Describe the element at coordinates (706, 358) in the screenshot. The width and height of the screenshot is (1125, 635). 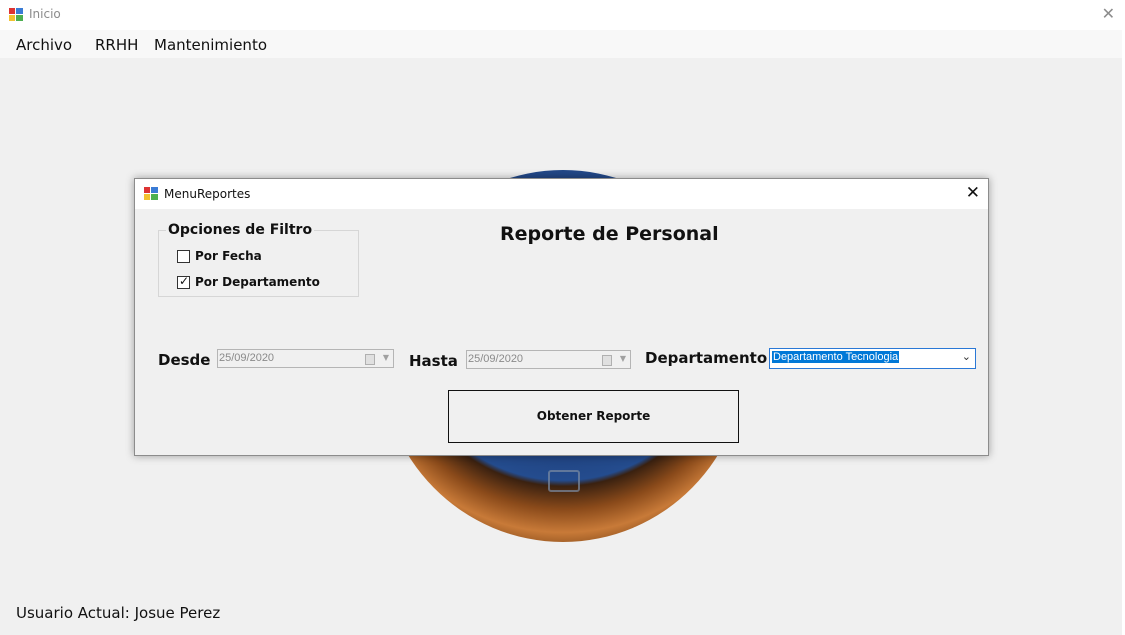
I see `departamento-label: Departamento` at that location.